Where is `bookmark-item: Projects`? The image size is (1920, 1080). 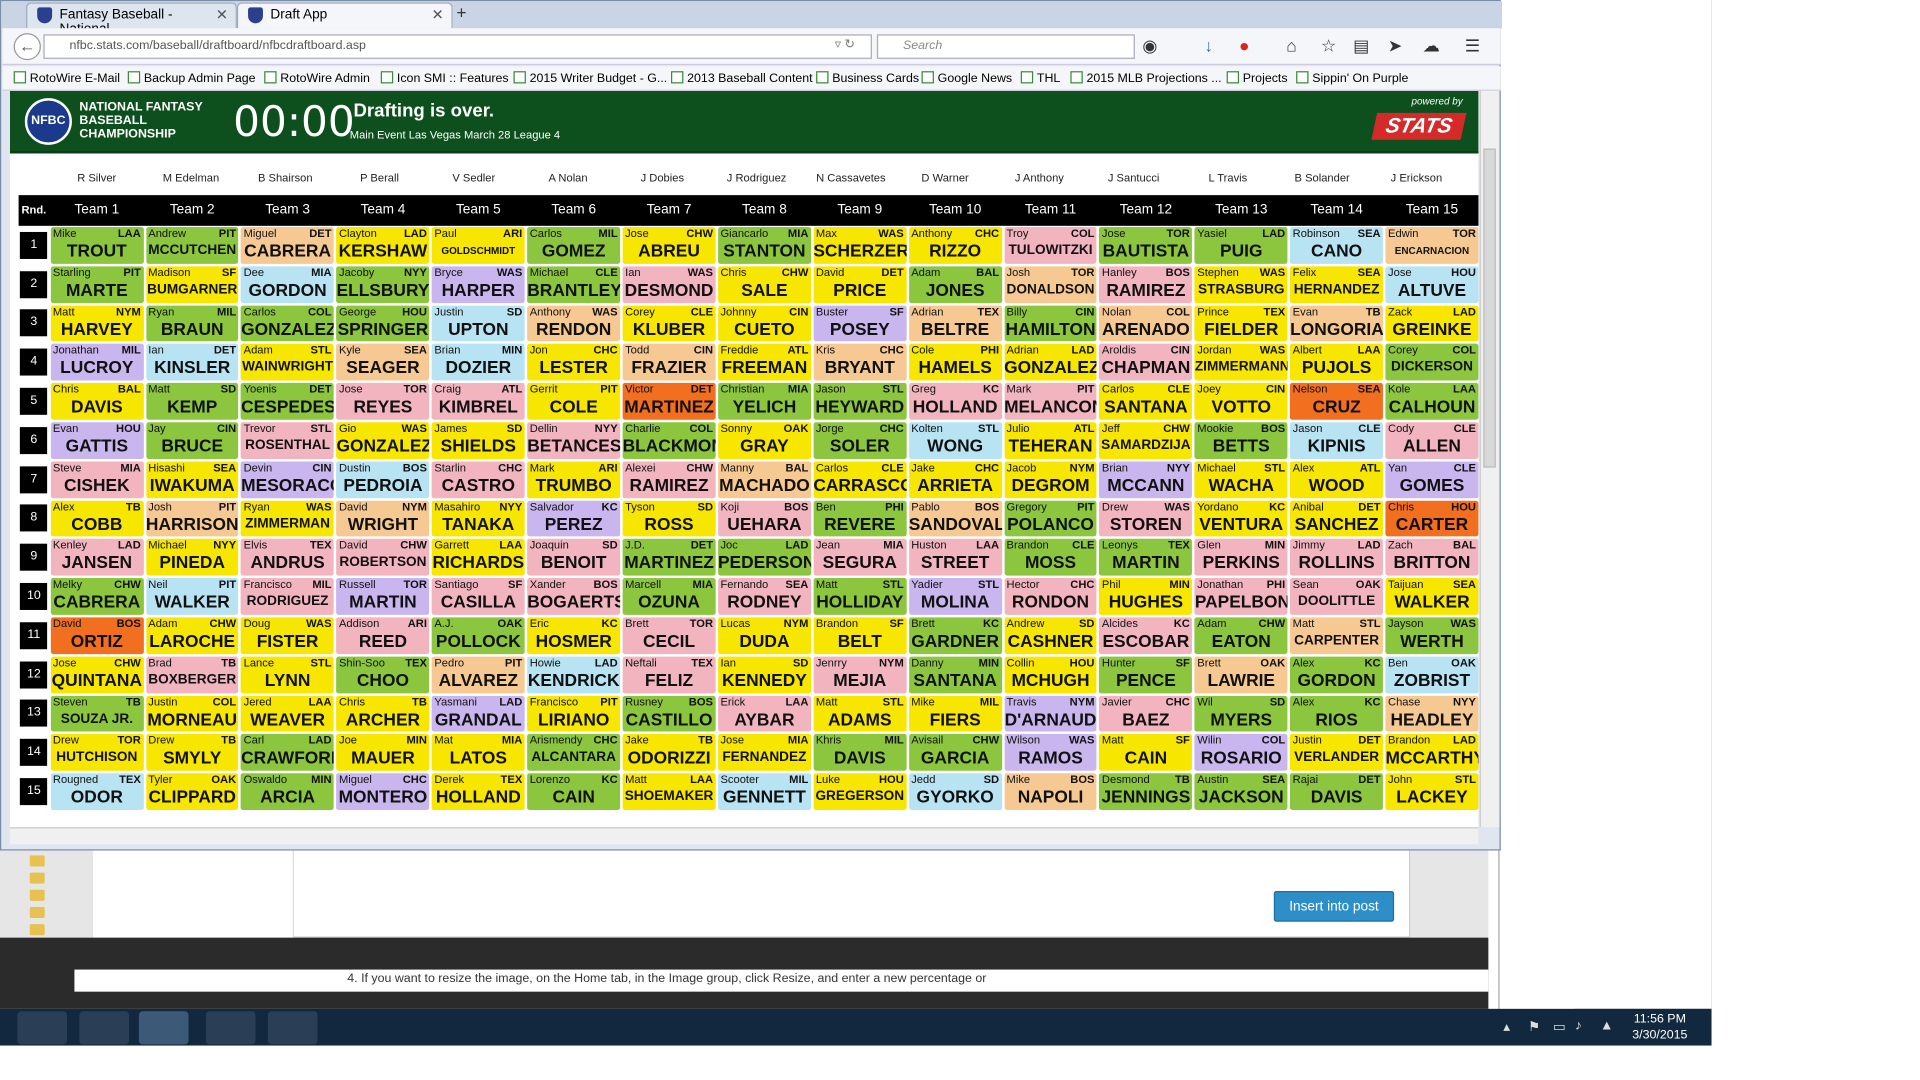
bookmark-item: Projects is located at coordinates (1257, 78).